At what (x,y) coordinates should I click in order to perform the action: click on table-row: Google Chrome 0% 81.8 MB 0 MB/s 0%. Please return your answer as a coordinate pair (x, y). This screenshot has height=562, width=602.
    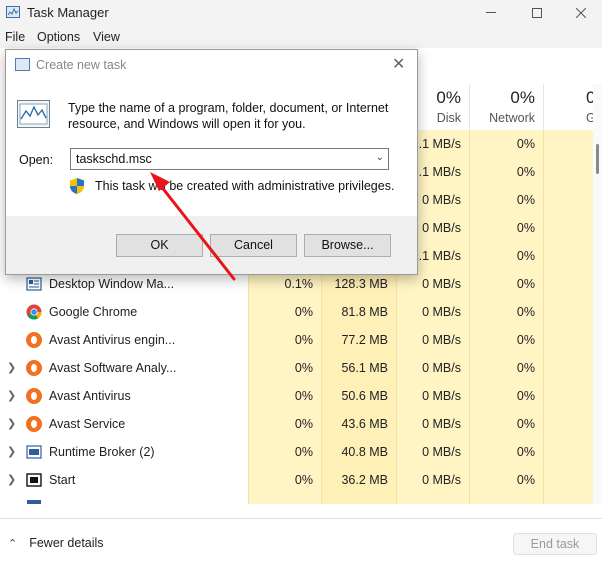
    Looking at the image, I should click on (301, 312).